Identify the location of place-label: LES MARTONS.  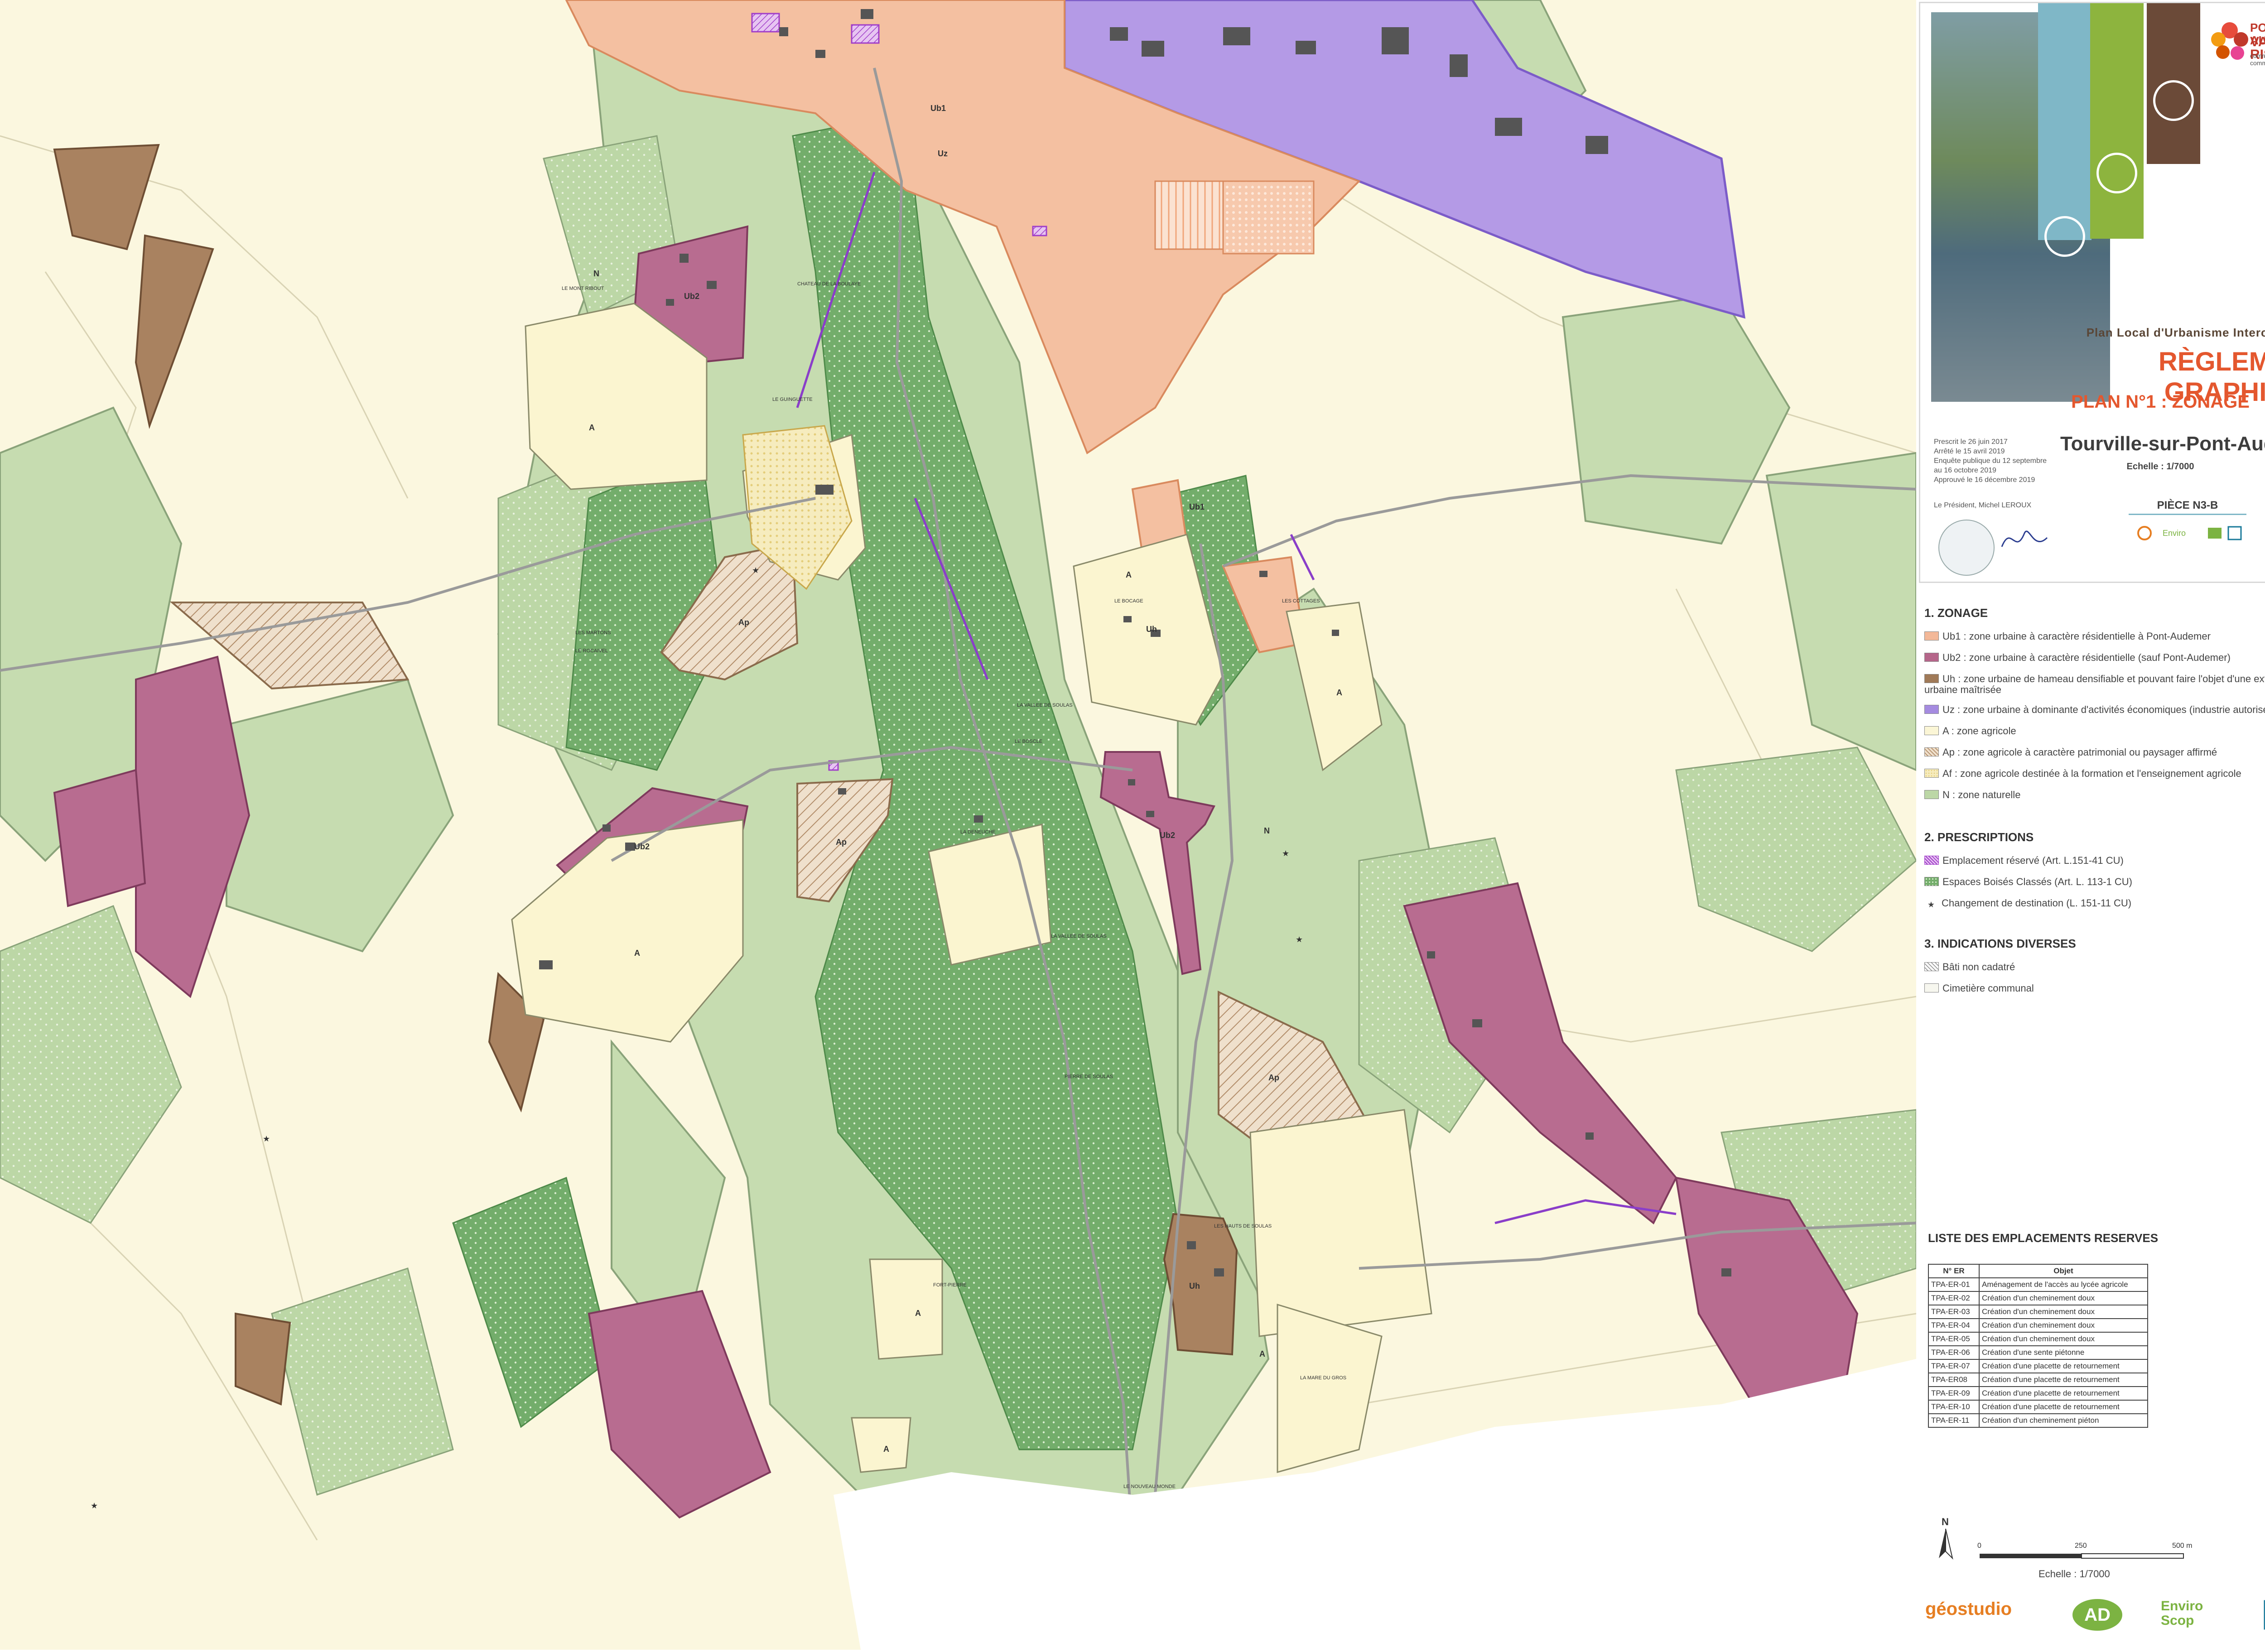
(593, 633).